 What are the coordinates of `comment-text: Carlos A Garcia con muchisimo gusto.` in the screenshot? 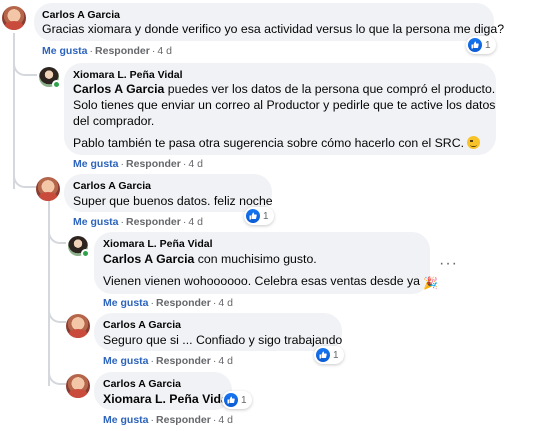 It's located at (210, 259).